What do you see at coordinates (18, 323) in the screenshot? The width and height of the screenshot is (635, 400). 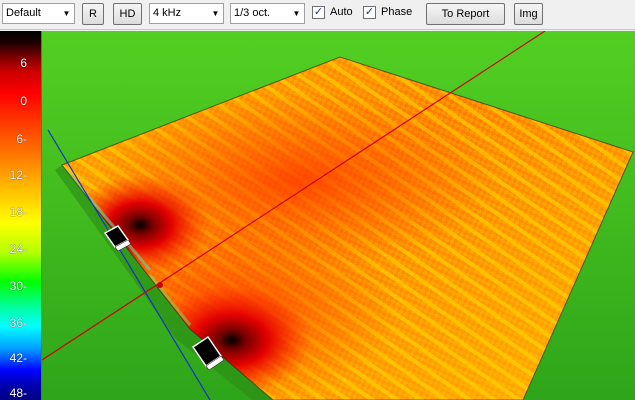 I see `scale-tick: 36-` at bounding box center [18, 323].